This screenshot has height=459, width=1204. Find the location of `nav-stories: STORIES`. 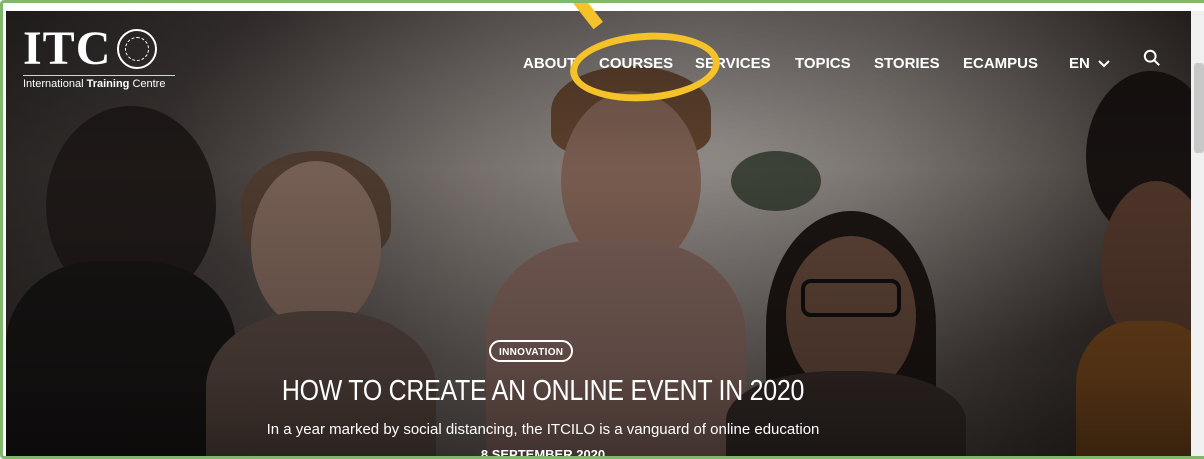

nav-stories: STORIES is located at coordinates (907, 63).